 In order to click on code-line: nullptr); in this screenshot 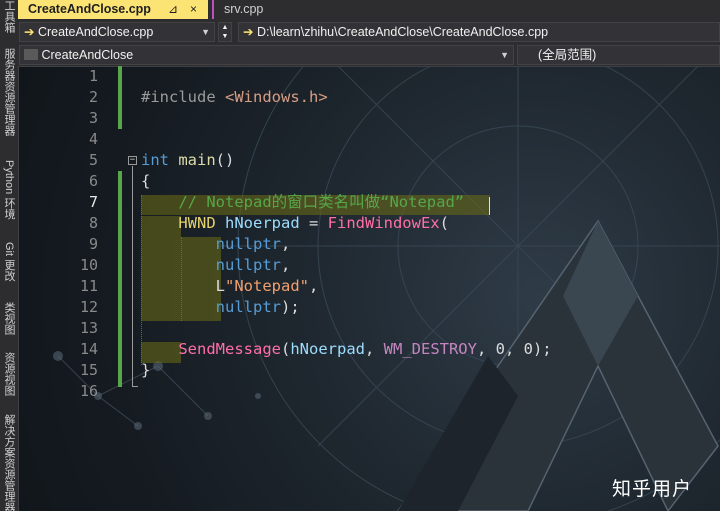, I will do `click(220, 307)`.